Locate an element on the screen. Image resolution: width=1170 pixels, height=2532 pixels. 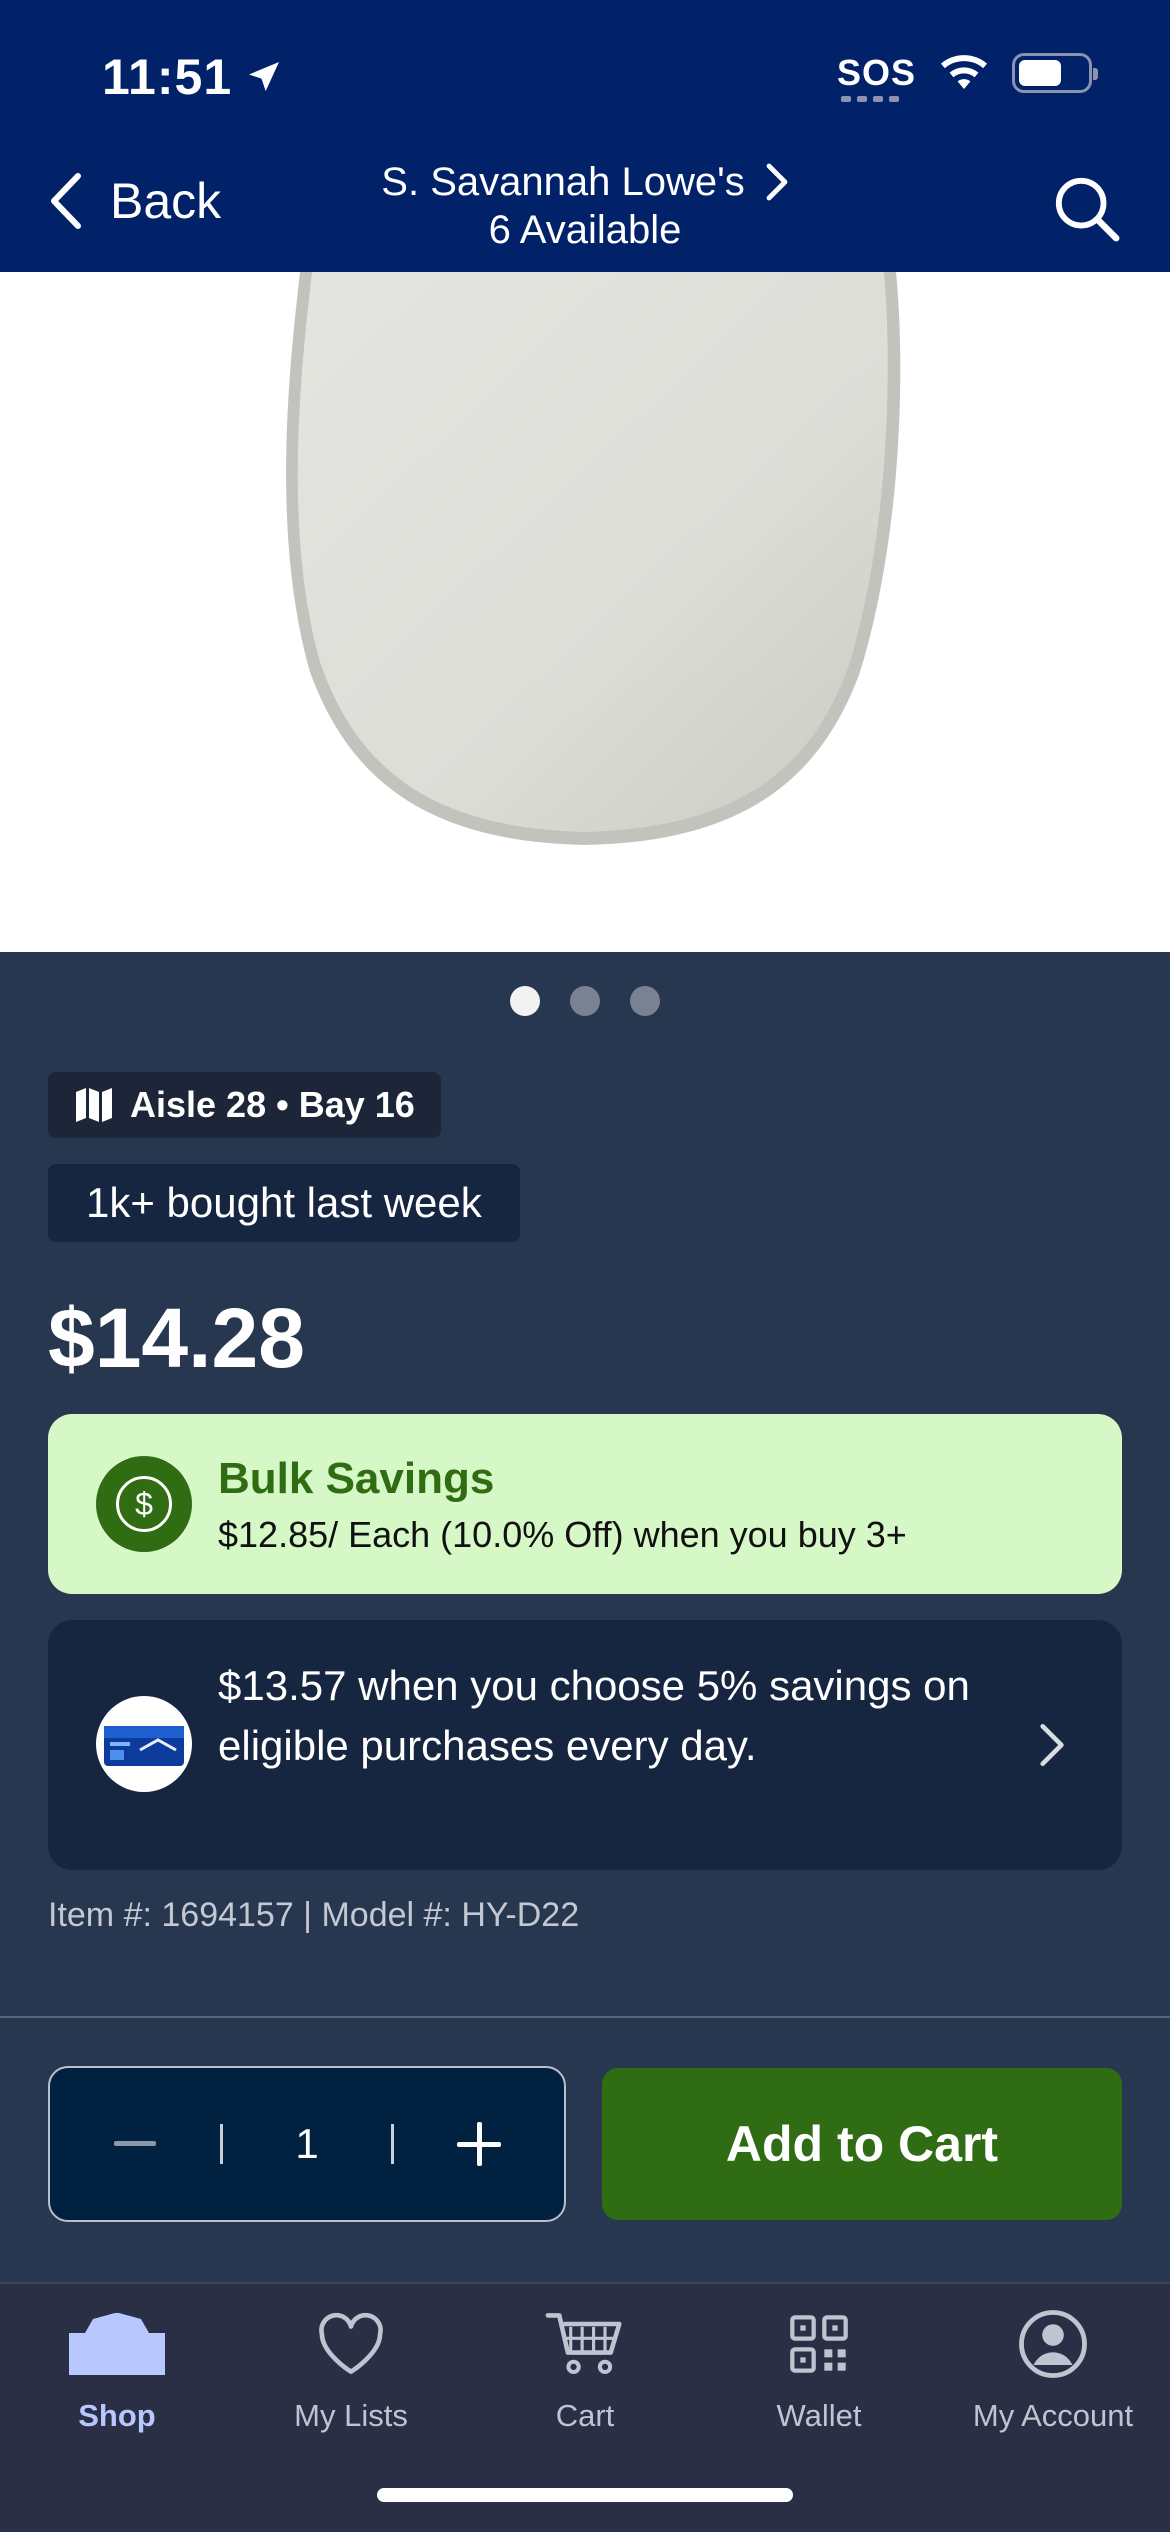
location-arrow-icon is located at coordinates (264, 77).